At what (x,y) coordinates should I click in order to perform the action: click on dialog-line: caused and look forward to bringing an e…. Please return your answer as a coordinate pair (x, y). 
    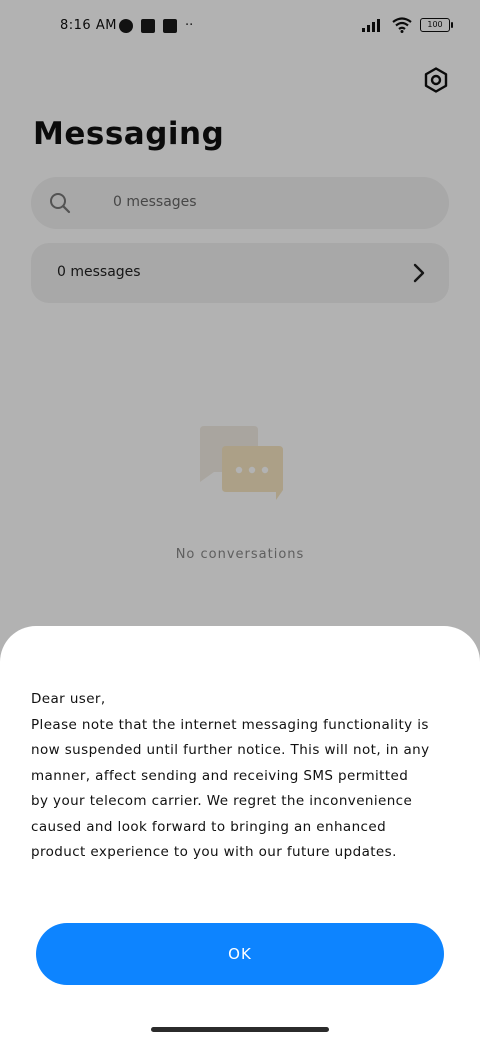
    Looking at the image, I should click on (209, 826).